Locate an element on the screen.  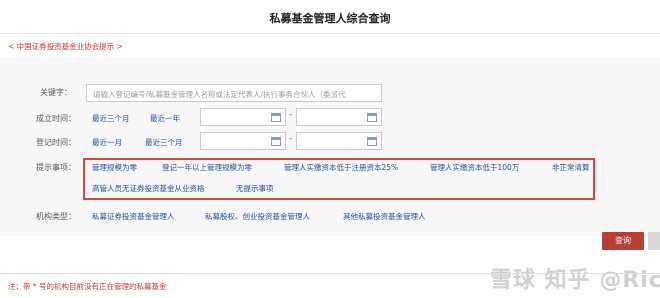
established-last-year-link: 最近一年 is located at coordinates (165, 118).